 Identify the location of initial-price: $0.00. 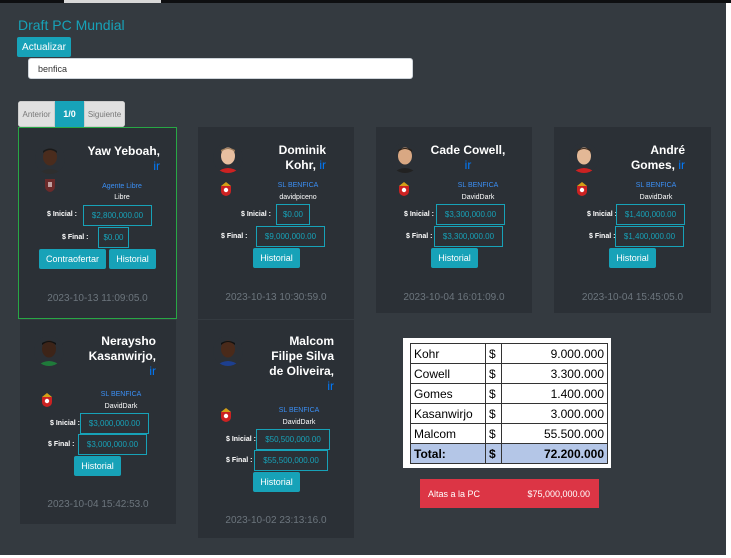
(293, 214).